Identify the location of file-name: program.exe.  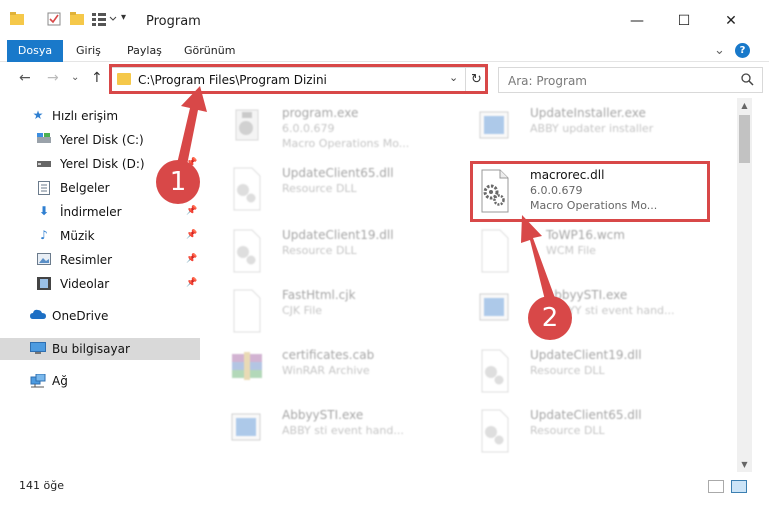
(320, 113).